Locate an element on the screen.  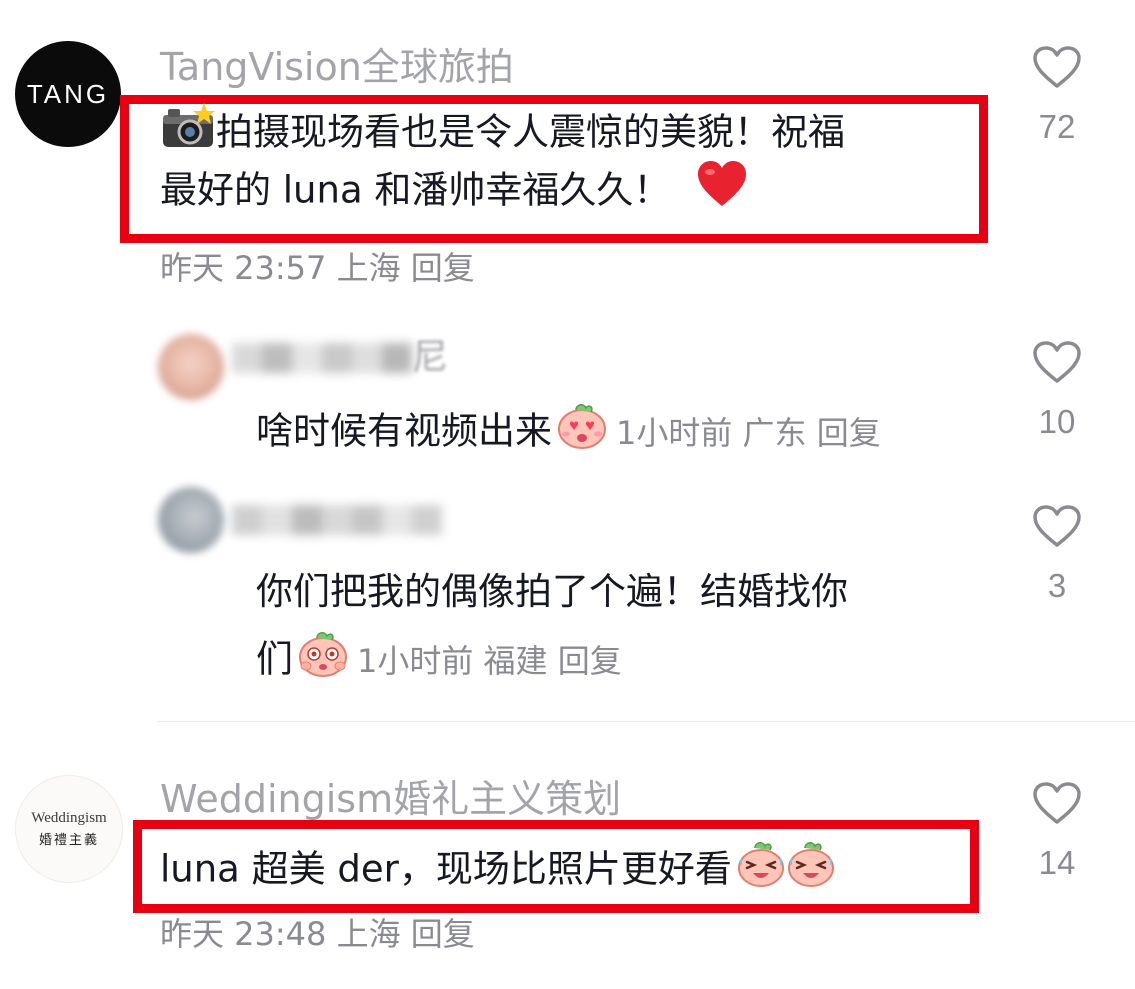
like-count: 14 is located at coordinates (1057, 862).